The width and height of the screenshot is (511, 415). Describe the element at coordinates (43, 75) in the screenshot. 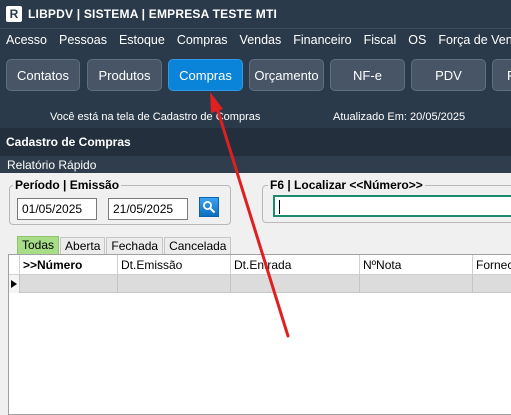

I see `contatos-button: Contatos` at that location.